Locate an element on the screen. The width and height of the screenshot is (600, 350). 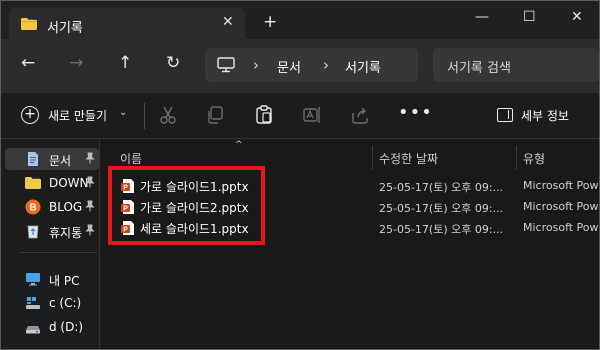
details-pane-icon is located at coordinates (505, 115).